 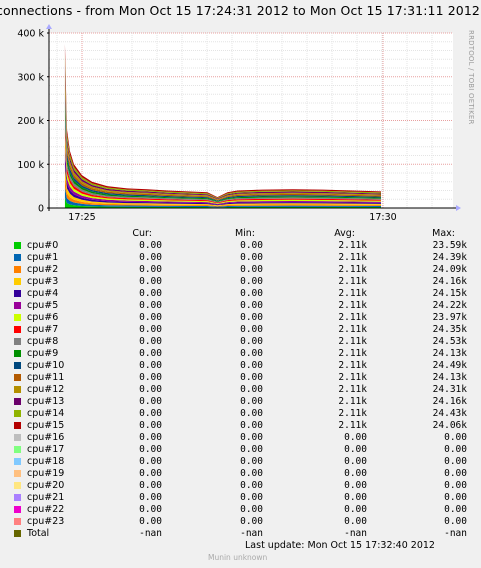 I want to click on legend-max-value: 23.97k, so click(x=449, y=317).